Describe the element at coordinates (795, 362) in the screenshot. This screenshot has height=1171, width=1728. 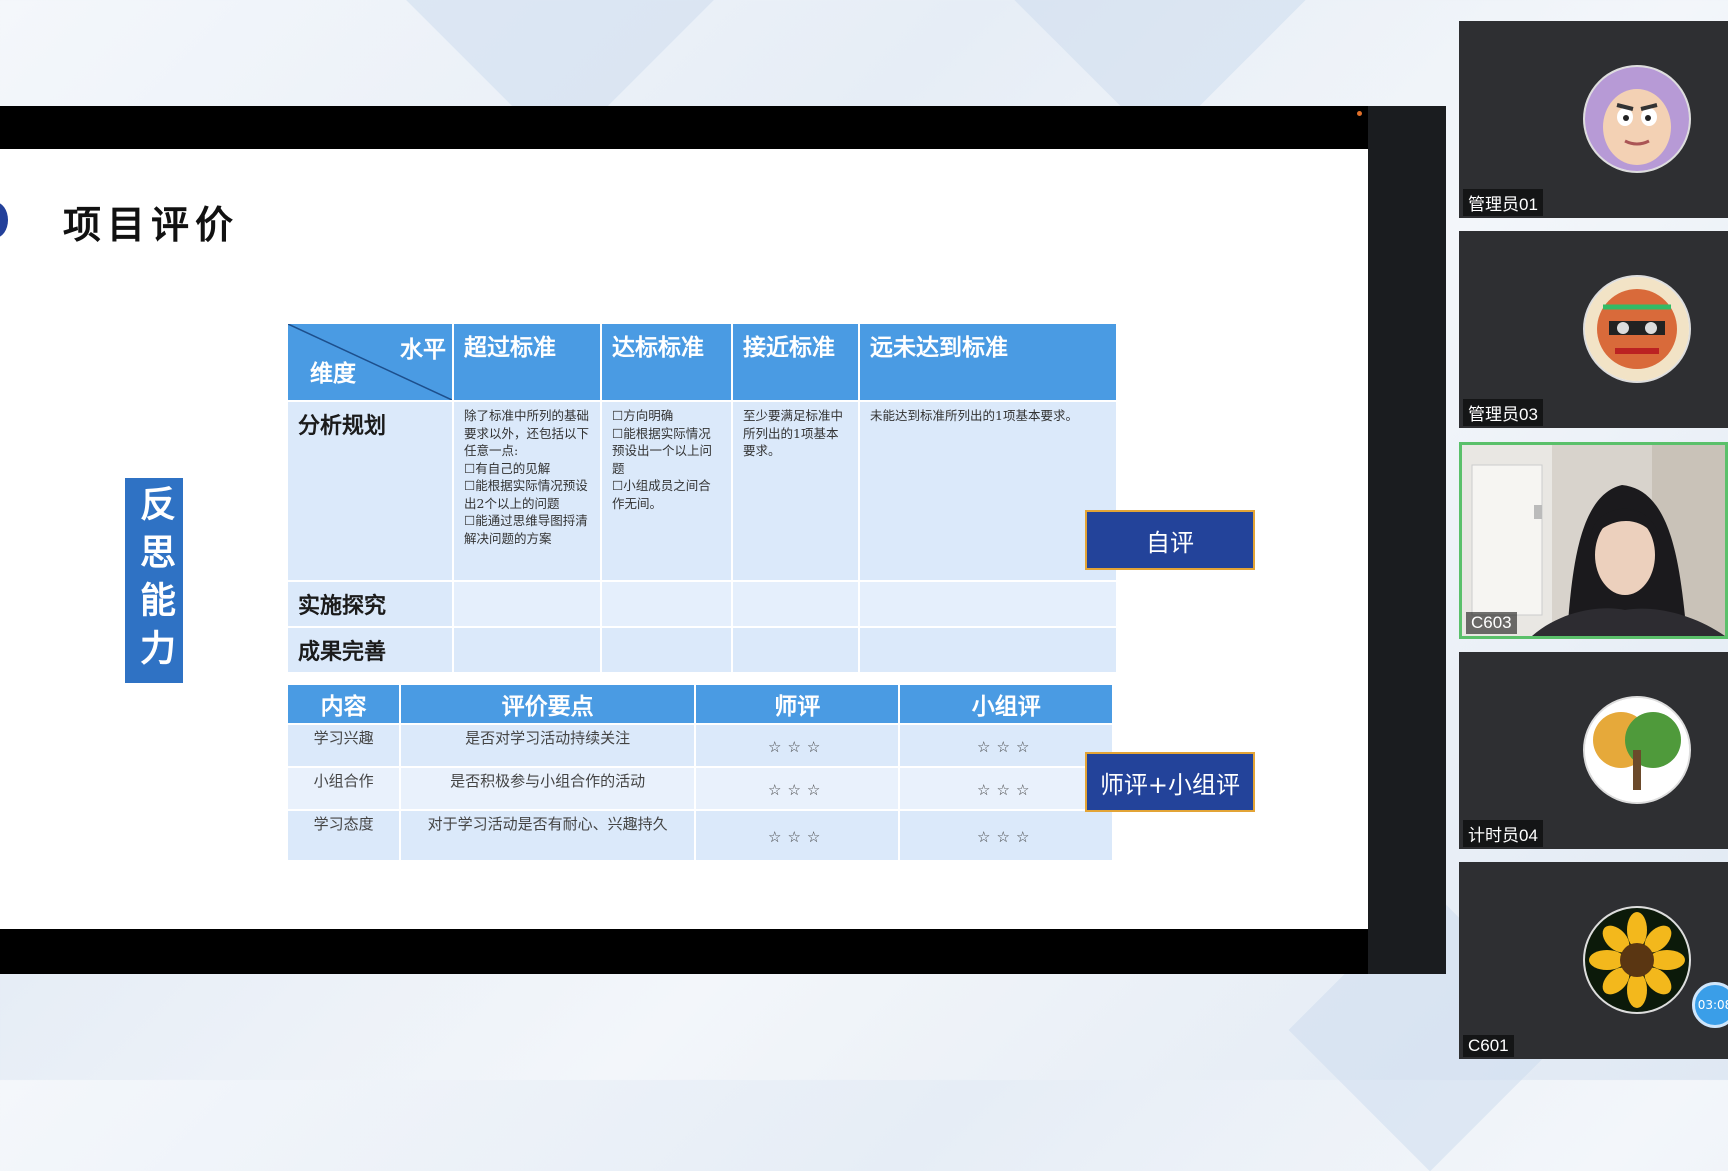
I see `column-header: 接近标准` at that location.